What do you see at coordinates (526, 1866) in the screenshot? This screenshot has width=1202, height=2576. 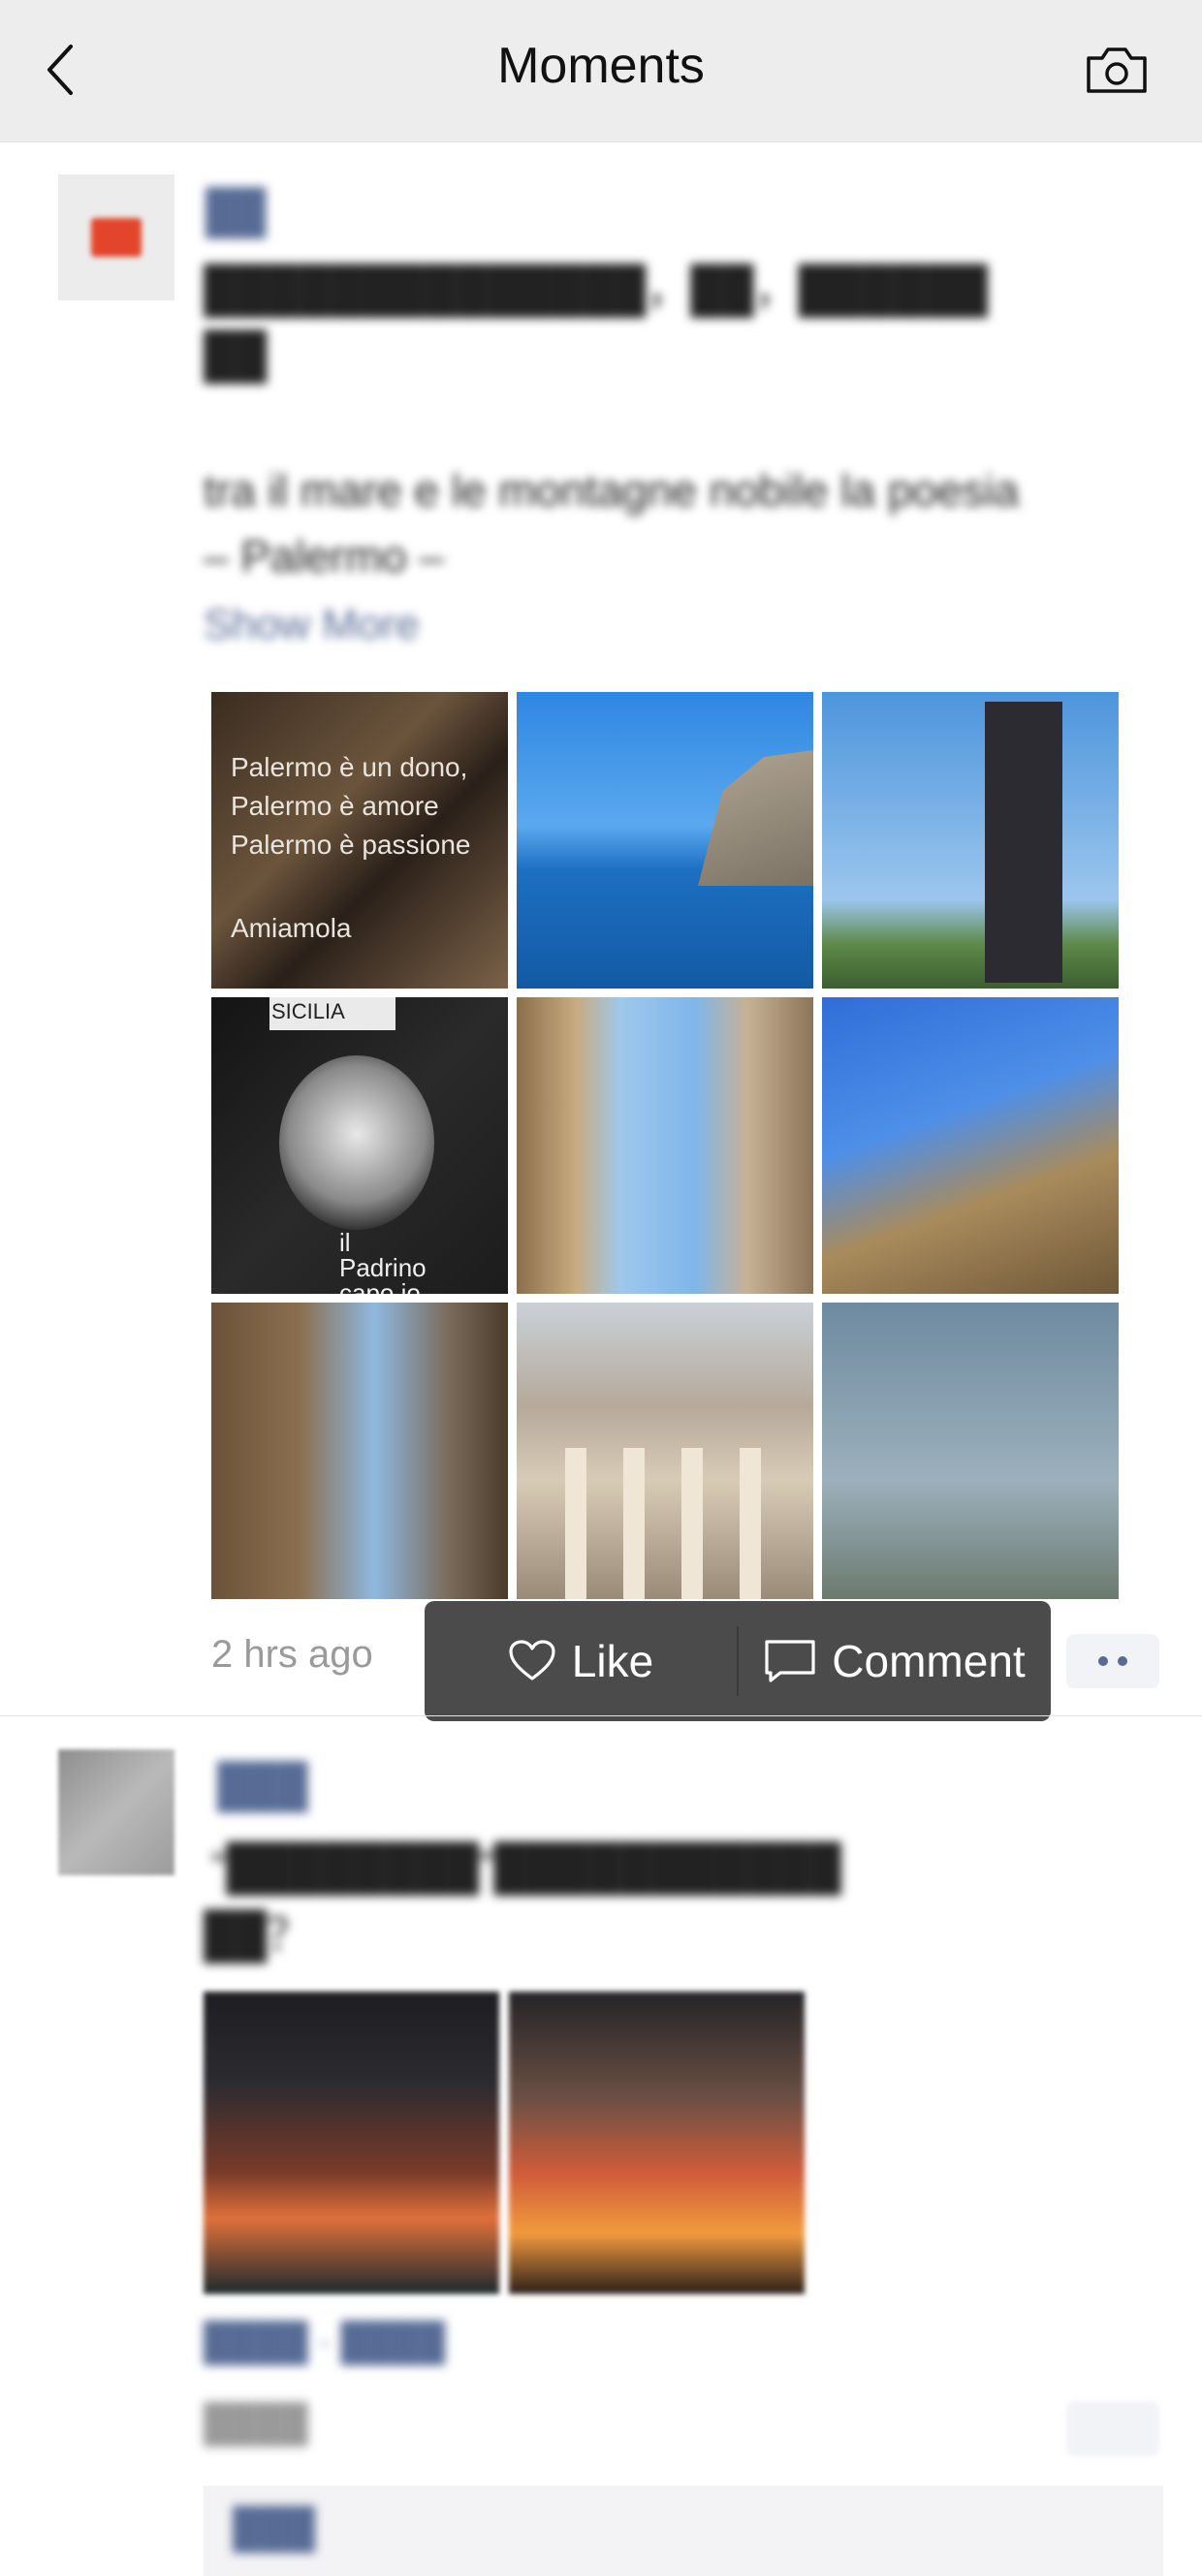 I see `post-text-line: “████████”███████████` at bounding box center [526, 1866].